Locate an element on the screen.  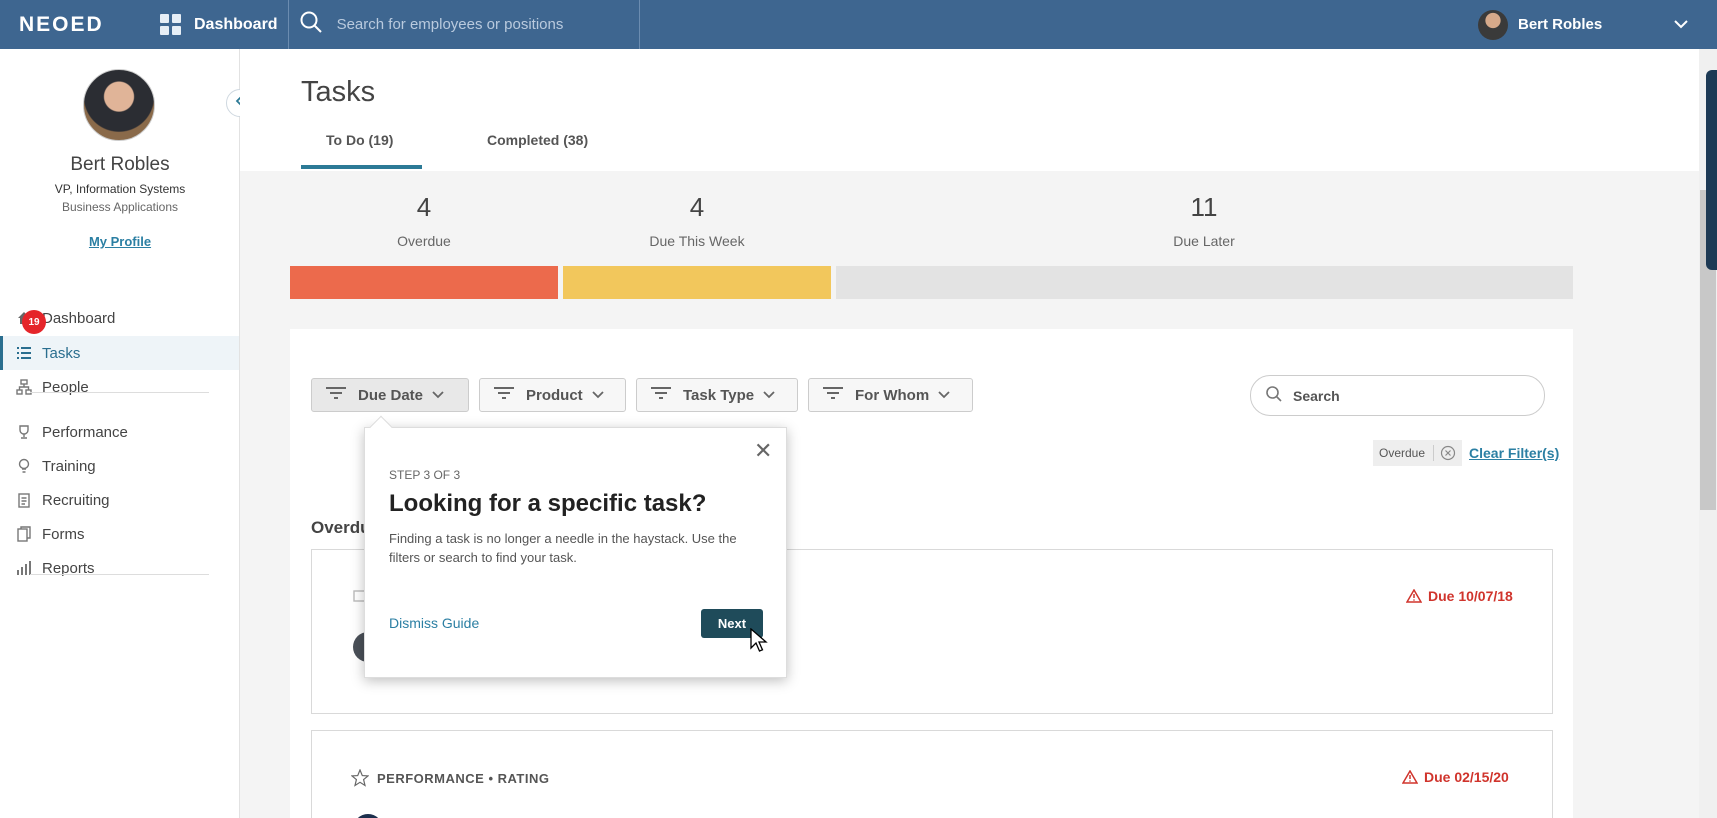
sidebar-item-label: Recruiting is located at coordinates (76, 500).